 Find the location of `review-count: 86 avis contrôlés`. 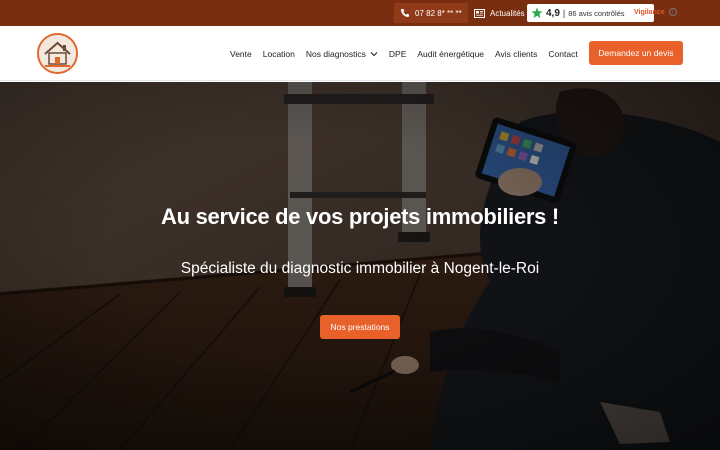

review-count: 86 avis contrôlés is located at coordinates (596, 13).